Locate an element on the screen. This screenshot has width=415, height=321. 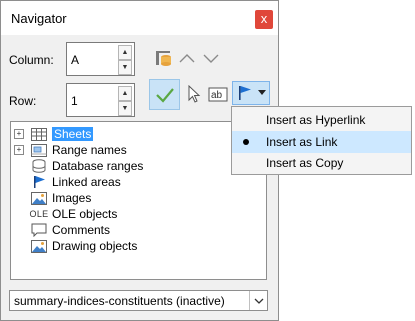
previous-icon is located at coordinates (187, 58).